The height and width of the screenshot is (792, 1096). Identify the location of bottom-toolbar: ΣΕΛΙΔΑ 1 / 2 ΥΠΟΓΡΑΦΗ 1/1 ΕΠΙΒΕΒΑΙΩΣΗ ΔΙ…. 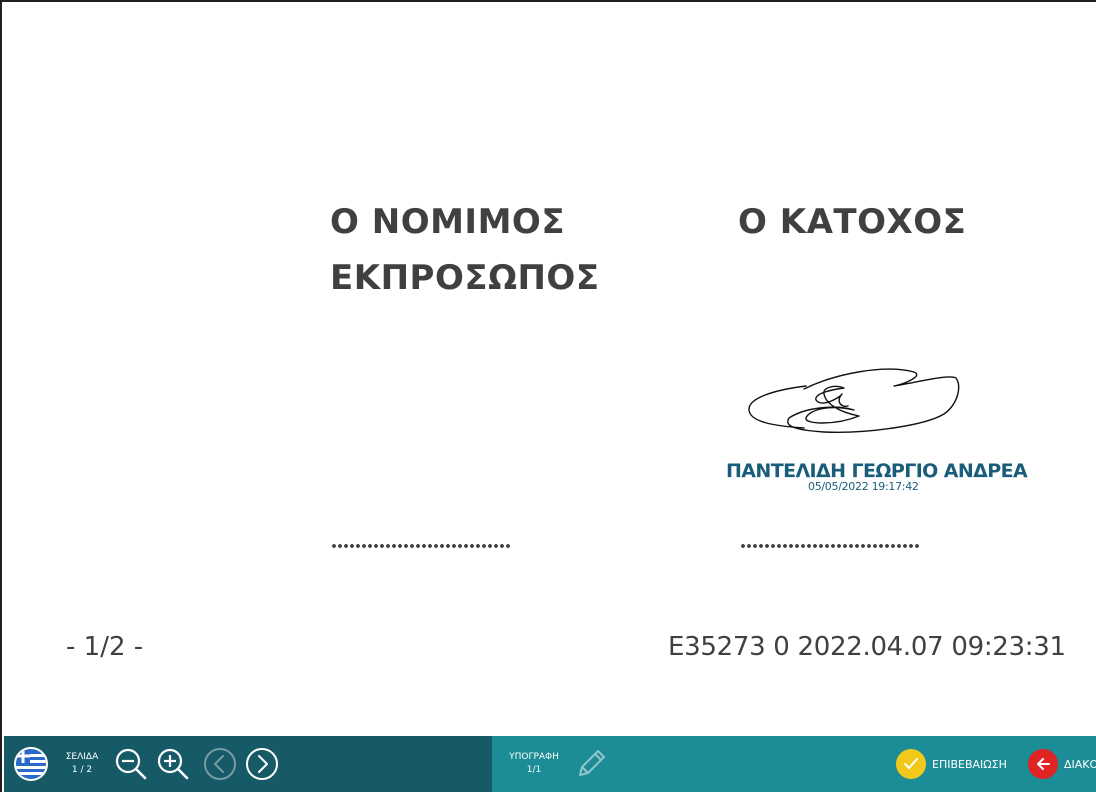
(550, 764).